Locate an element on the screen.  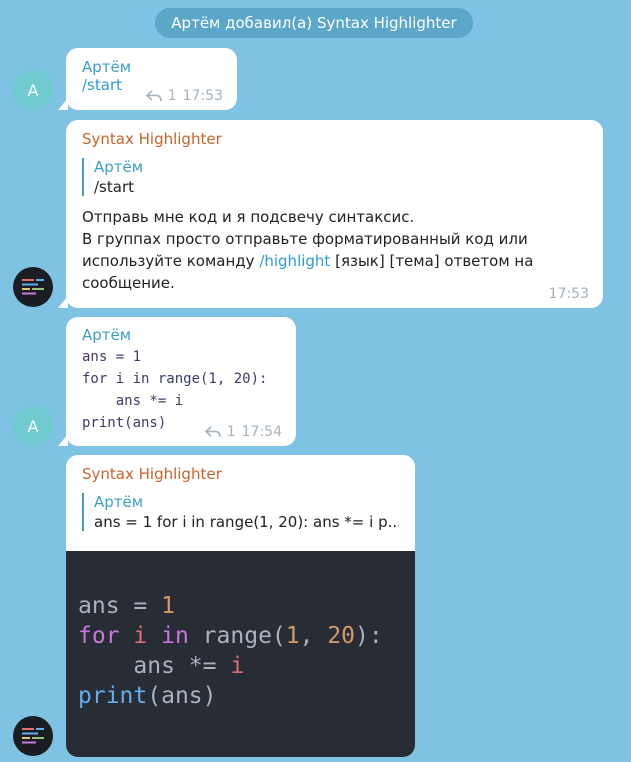
message-meta: 1 17:53 is located at coordinates (184, 96).